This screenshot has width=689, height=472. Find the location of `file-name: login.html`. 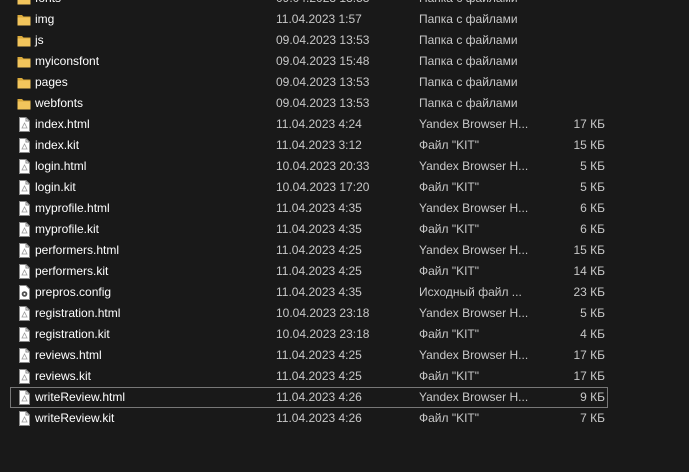

file-name: login.html is located at coordinates (61, 166).